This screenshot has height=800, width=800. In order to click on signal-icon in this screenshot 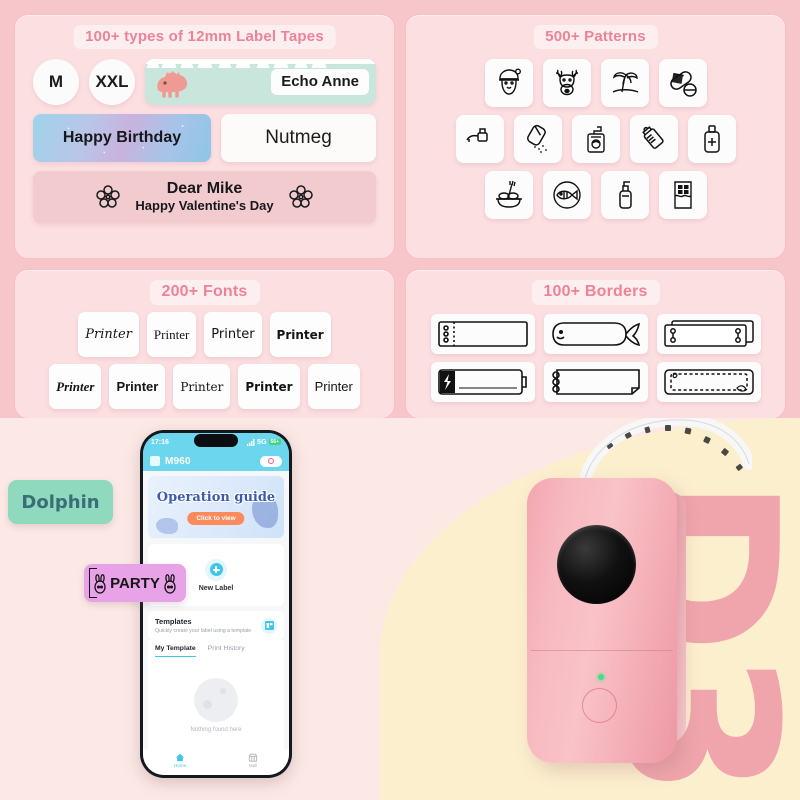, I will do `click(251, 442)`.